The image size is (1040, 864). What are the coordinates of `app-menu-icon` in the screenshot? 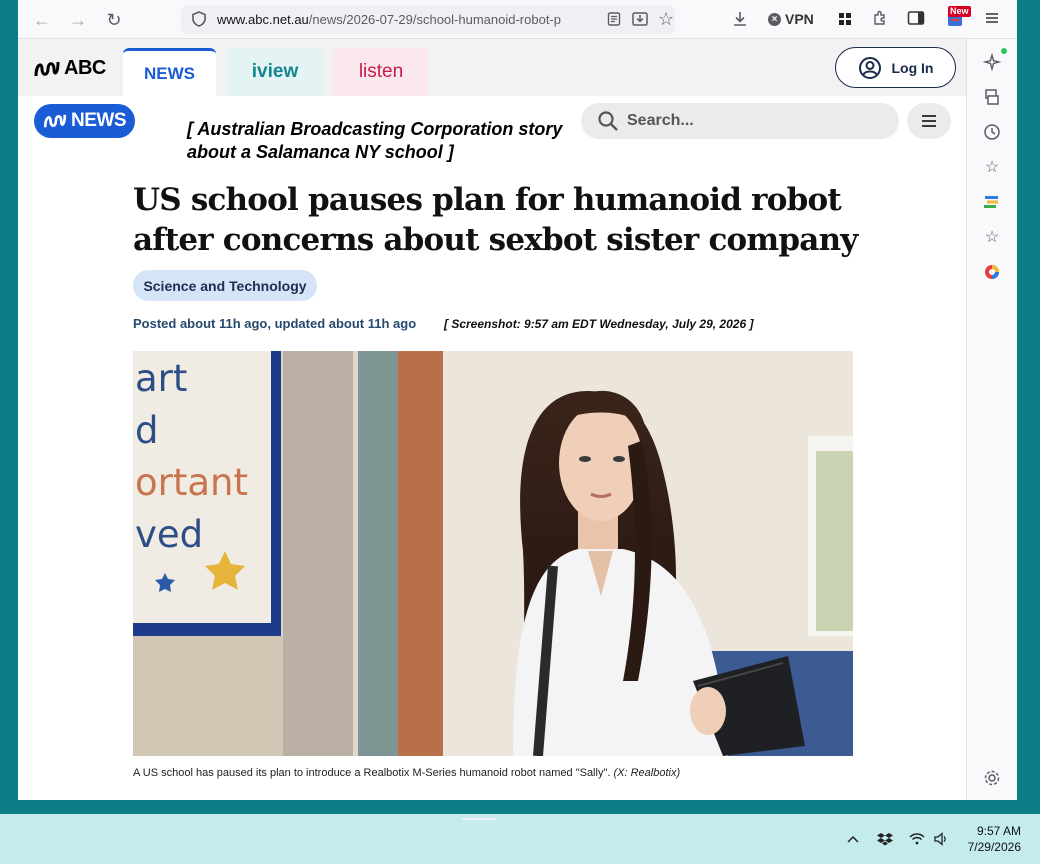 It's located at (992, 20).